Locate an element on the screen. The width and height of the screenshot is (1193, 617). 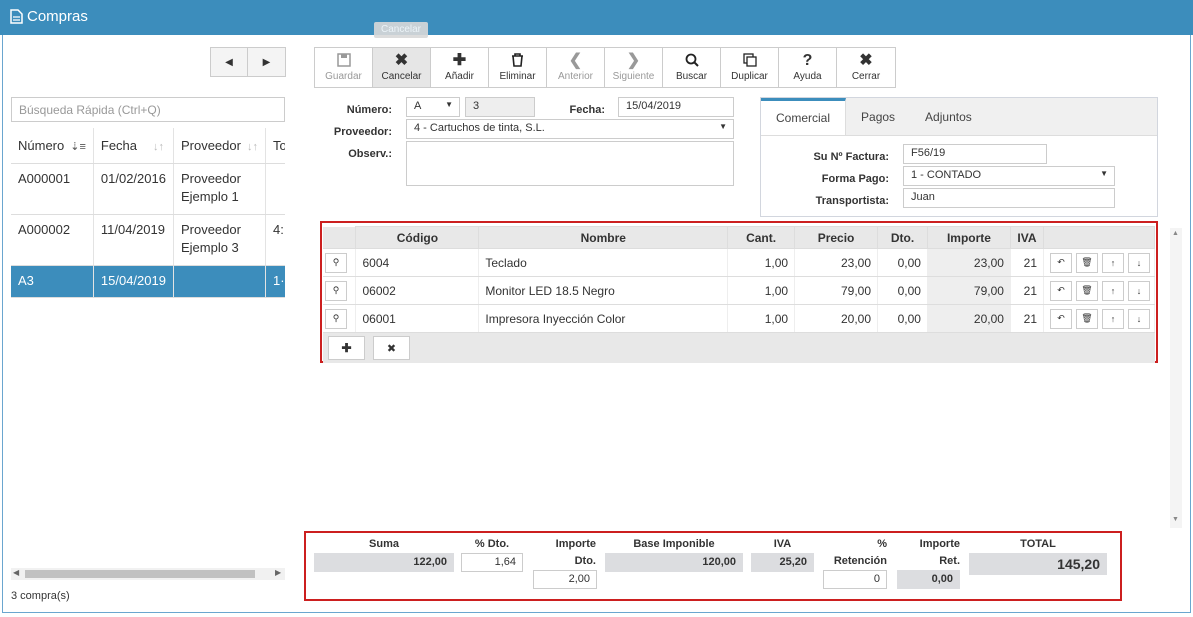
add-line-button: ✚ is located at coordinates (346, 348).